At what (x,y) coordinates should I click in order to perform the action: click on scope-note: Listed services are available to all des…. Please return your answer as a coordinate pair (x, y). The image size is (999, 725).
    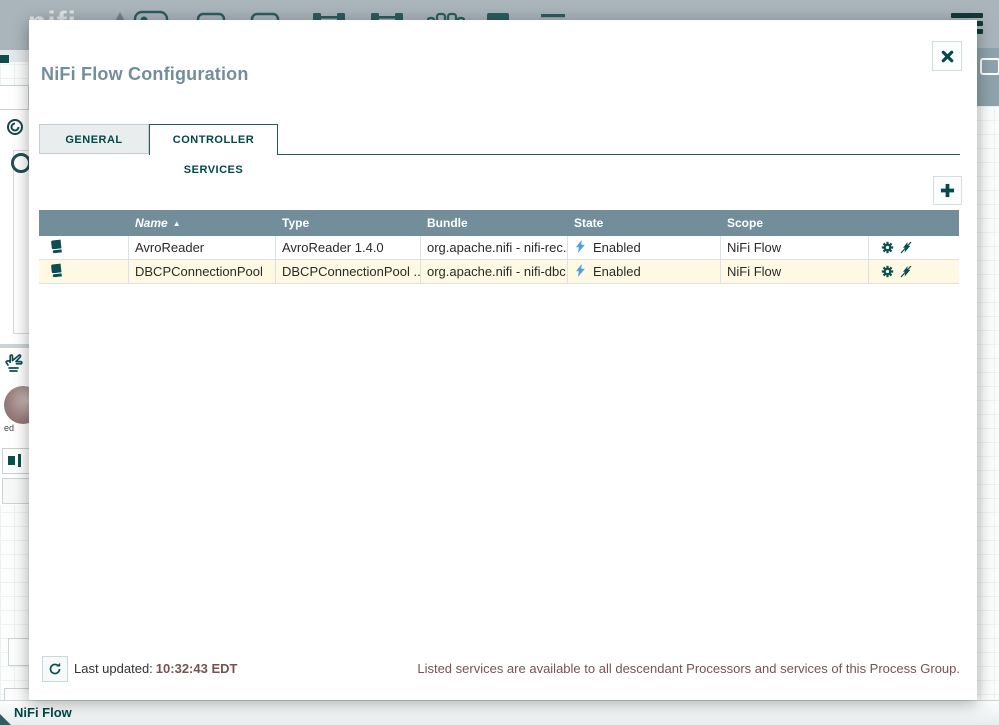
    Looking at the image, I should click on (688, 668).